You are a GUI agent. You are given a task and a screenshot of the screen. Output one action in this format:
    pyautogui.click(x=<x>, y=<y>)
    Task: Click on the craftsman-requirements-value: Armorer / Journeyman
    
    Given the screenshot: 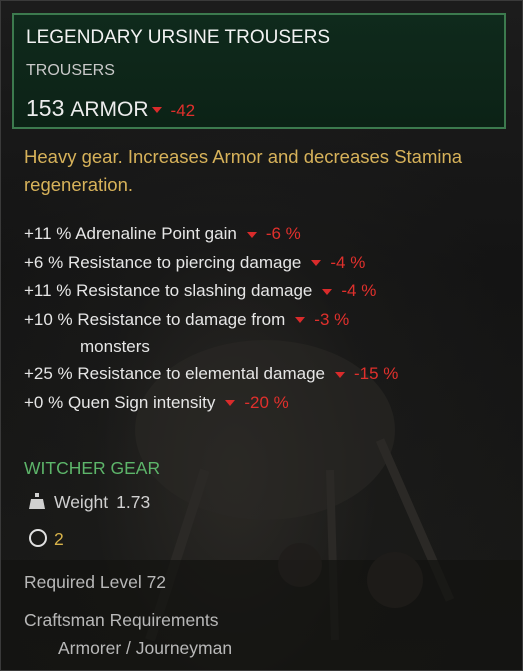 What is the action you would take?
    pyautogui.click(x=145, y=648)
    